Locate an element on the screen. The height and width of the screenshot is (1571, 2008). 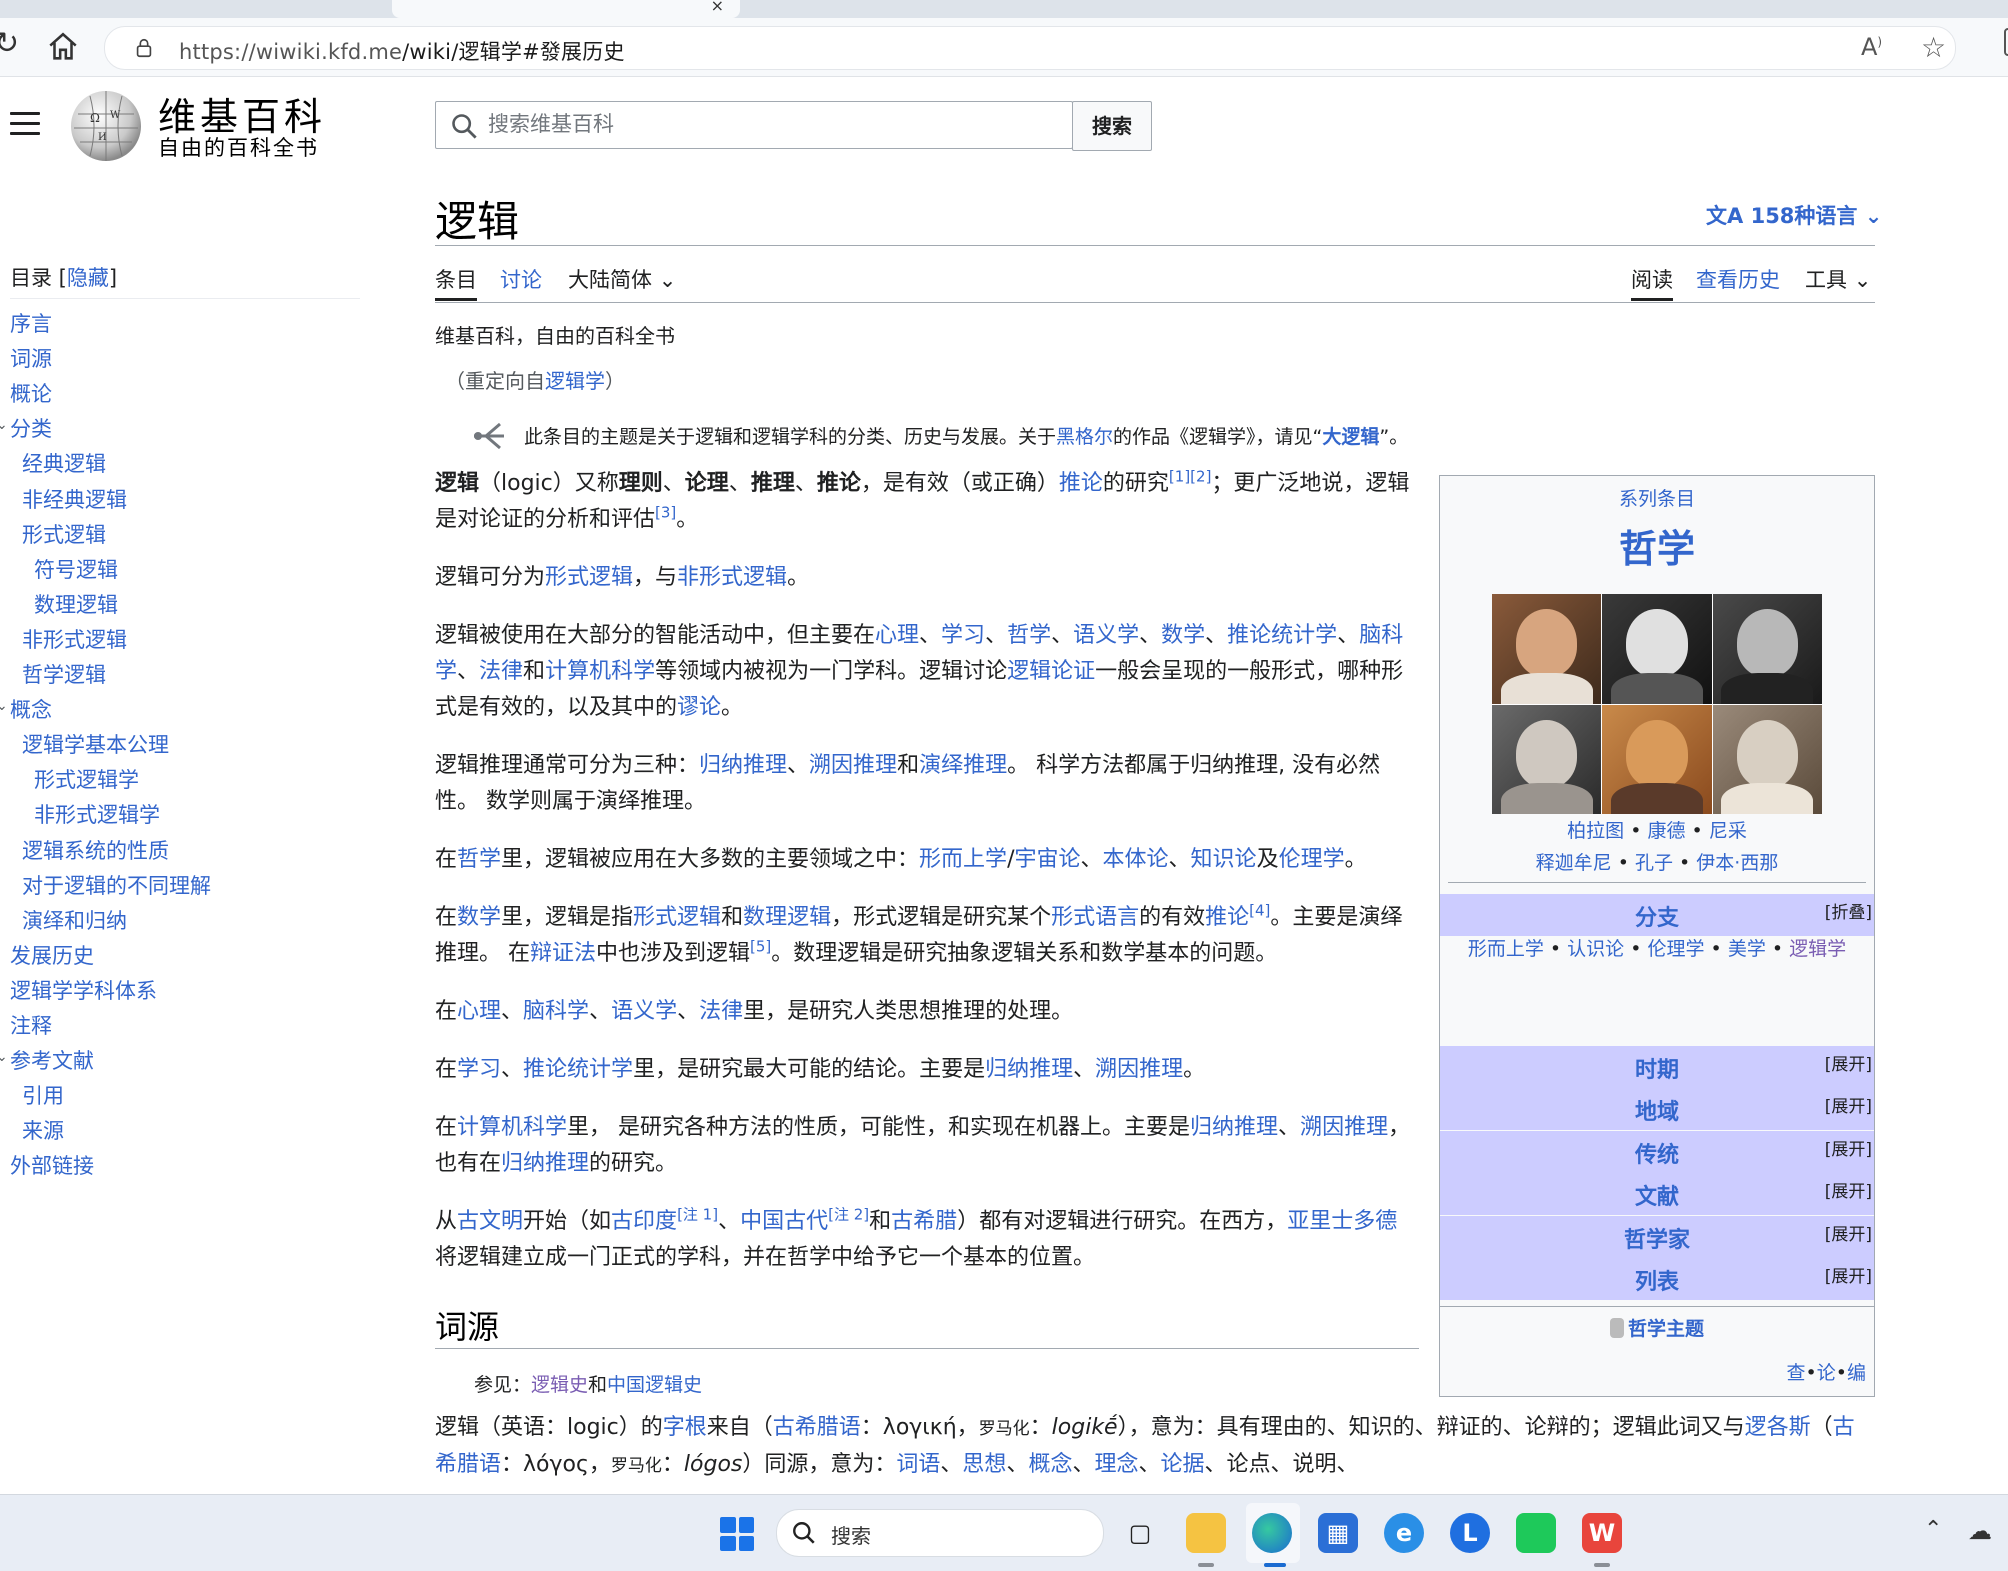
link: 字根 is located at coordinates (685, 1427).